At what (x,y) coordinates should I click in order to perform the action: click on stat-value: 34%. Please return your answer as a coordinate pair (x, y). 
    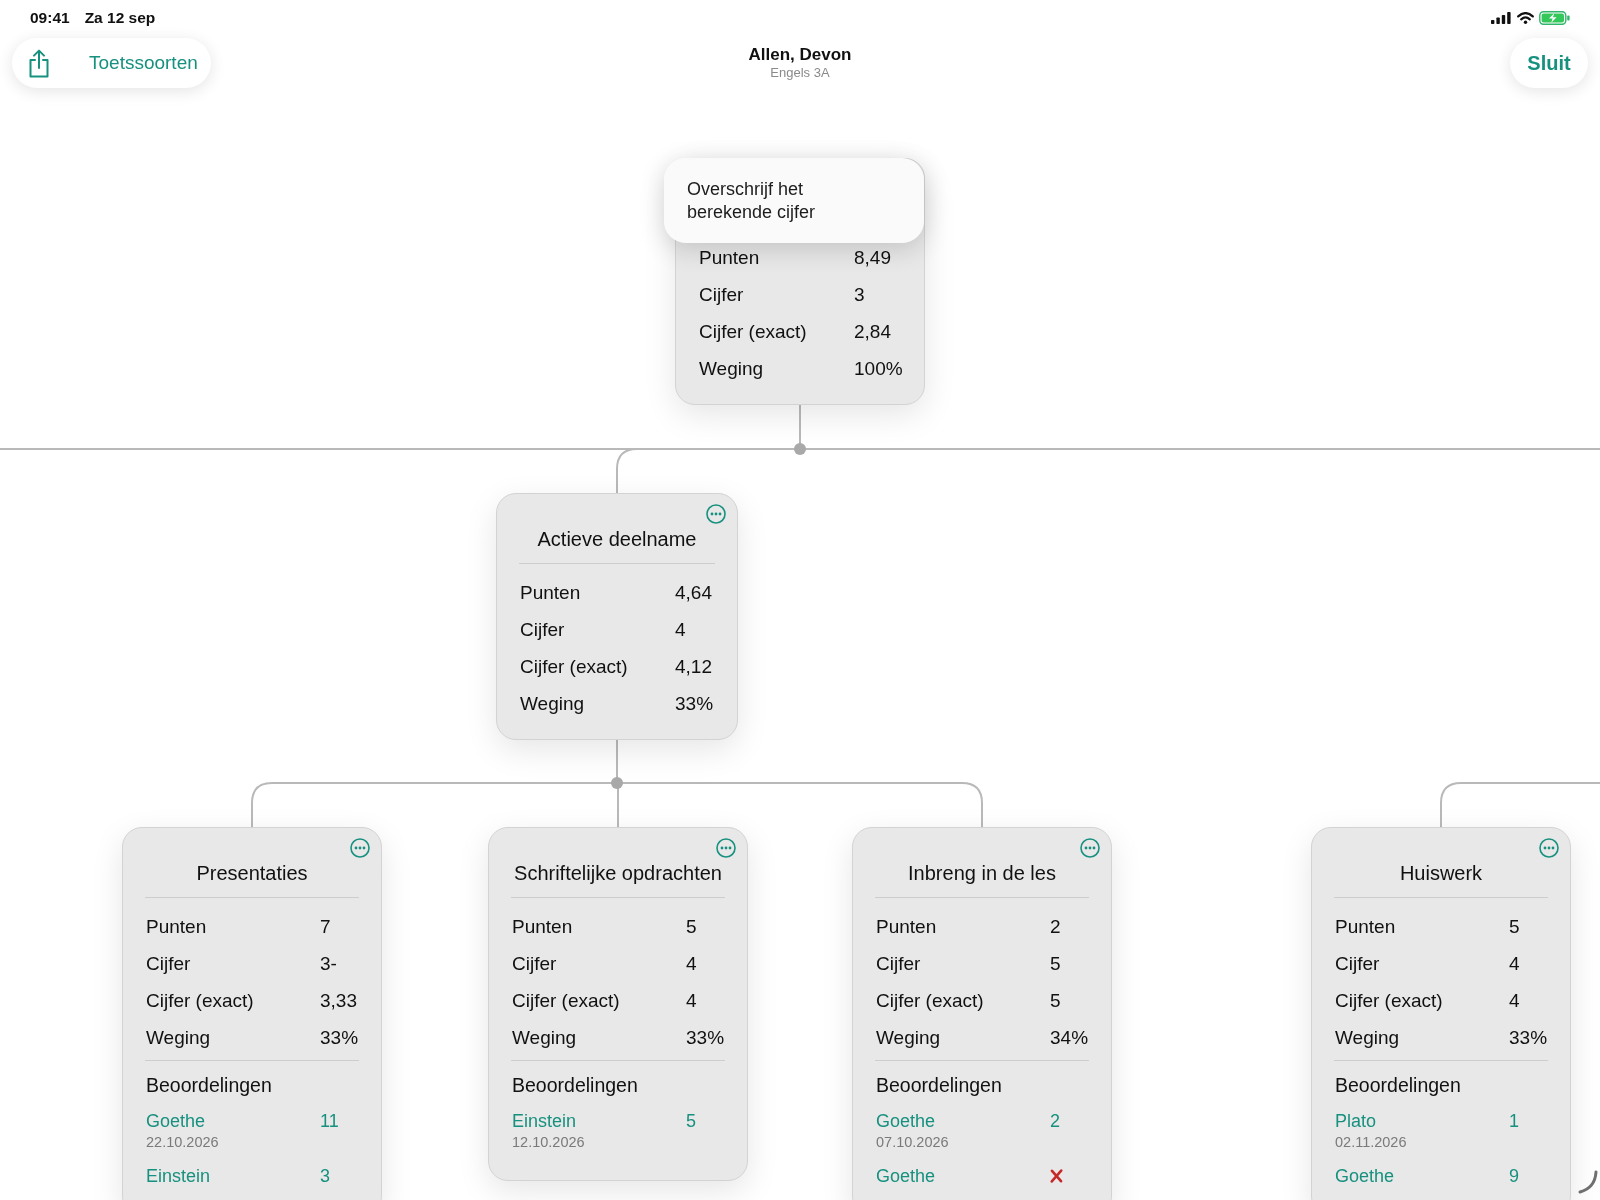
    Looking at the image, I should click on (1069, 1037).